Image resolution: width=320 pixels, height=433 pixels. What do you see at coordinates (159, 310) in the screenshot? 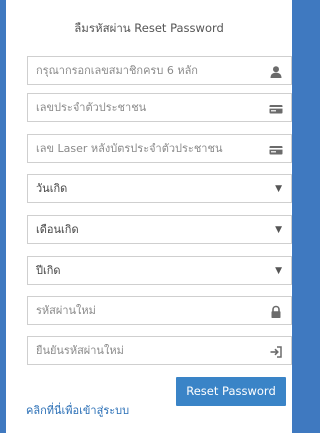
I see `new-password-input: รหัสผ่านใหม่` at bounding box center [159, 310].